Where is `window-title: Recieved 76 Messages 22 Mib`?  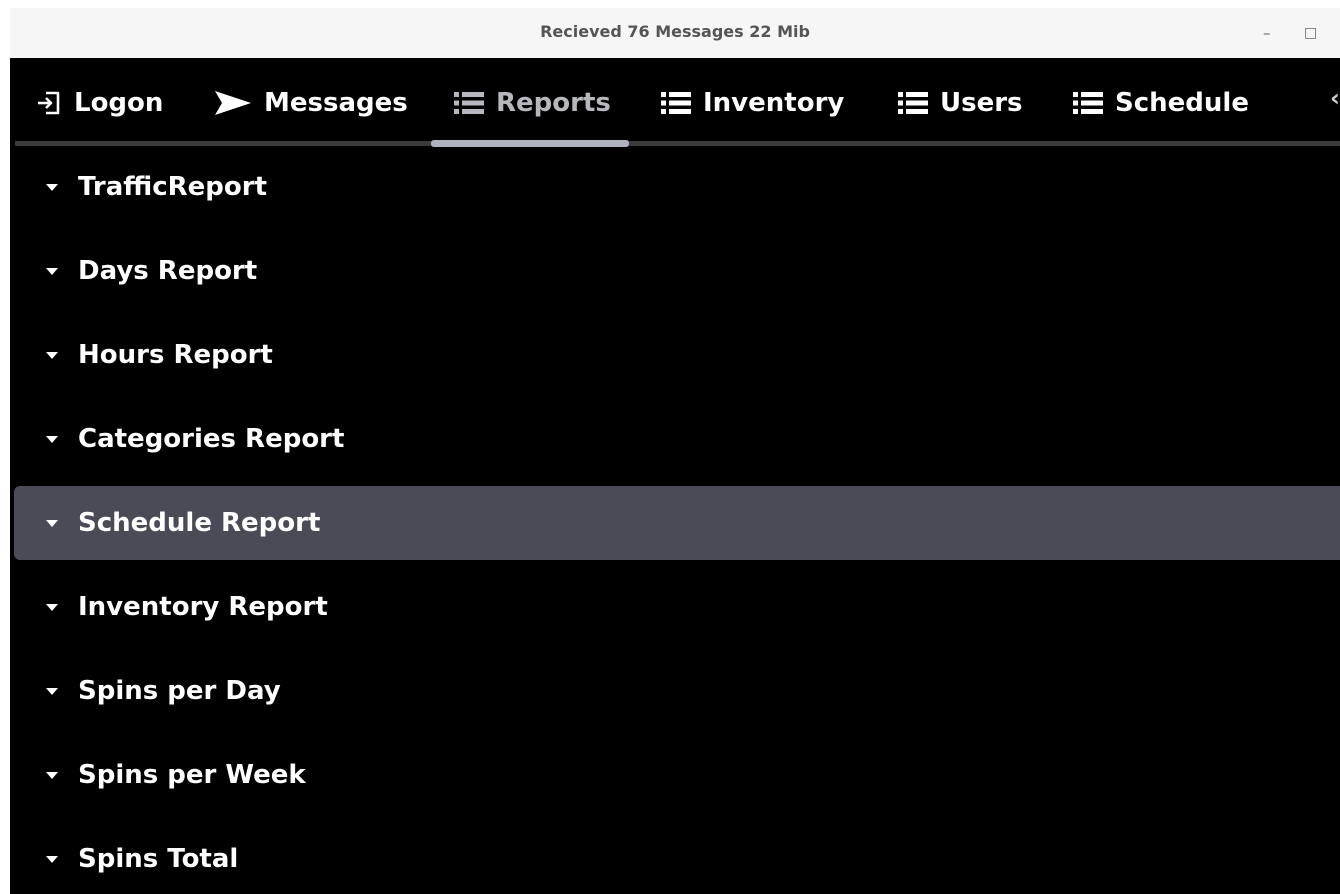 window-title: Recieved 76 Messages 22 Mib is located at coordinates (675, 31).